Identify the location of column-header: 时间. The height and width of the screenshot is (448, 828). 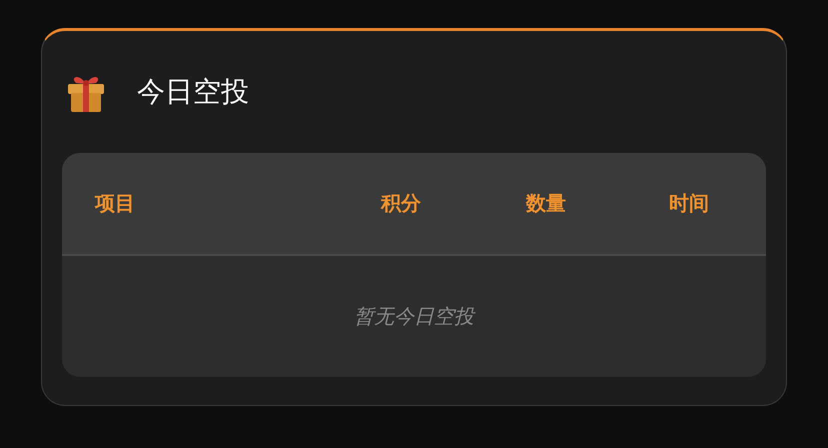
(689, 203).